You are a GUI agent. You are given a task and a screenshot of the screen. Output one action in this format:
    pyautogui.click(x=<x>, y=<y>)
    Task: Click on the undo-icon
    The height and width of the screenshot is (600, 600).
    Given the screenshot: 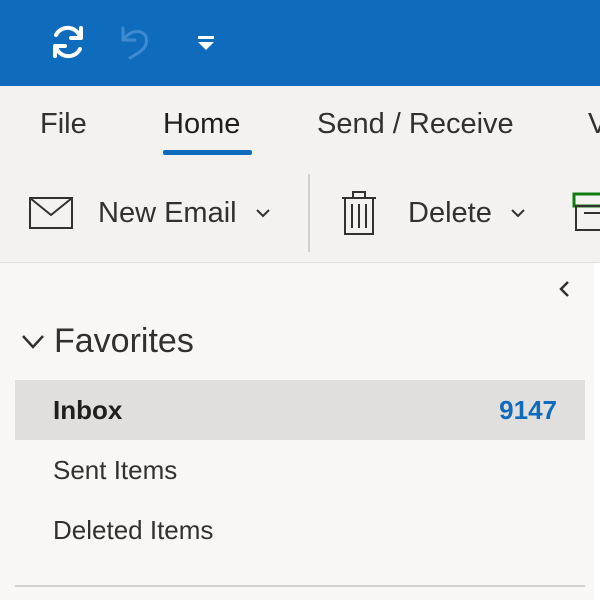 What is the action you would take?
    pyautogui.click(x=135, y=43)
    